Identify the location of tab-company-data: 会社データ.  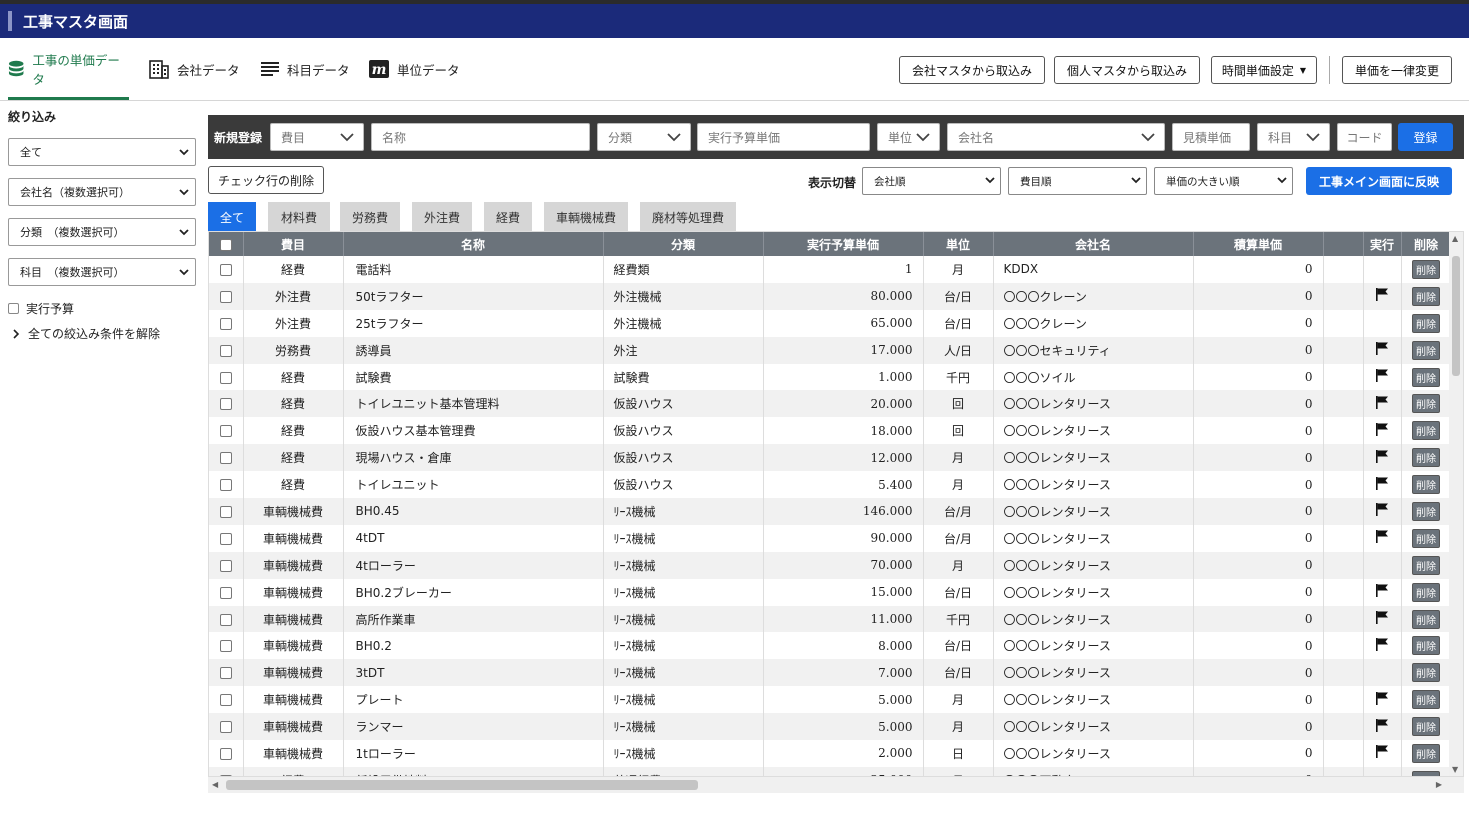
(199, 69).